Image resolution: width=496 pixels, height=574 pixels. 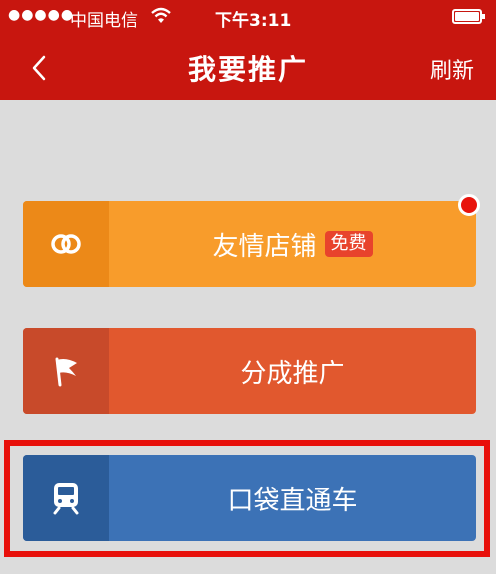 I want to click on free-badge: 免费, so click(x=348, y=244).